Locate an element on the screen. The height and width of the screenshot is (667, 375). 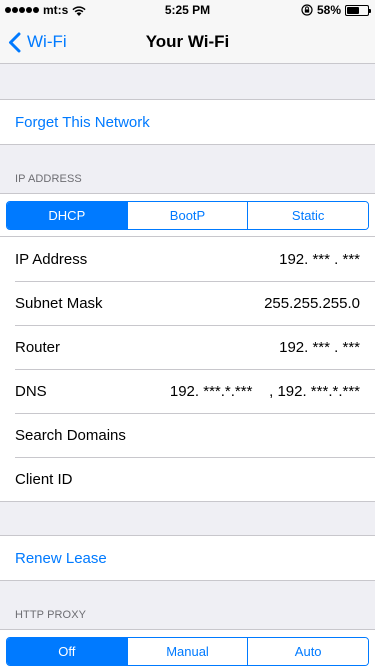
dns-row: DNS 192. ***.*.*** , 192. ***.*.*** is located at coordinates (187, 391).